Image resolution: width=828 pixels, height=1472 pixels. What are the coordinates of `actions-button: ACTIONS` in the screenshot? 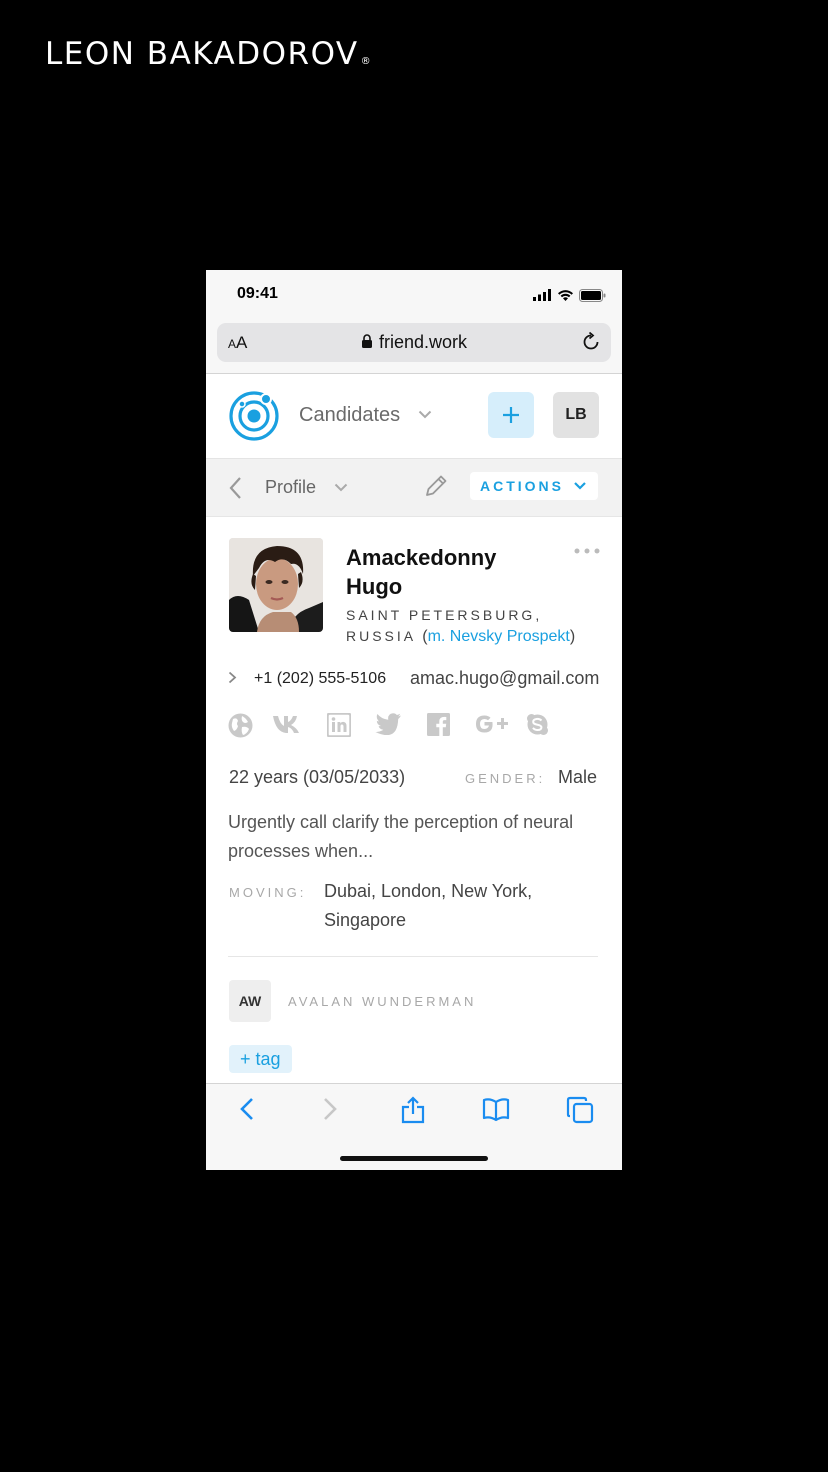 It's located at (534, 486).